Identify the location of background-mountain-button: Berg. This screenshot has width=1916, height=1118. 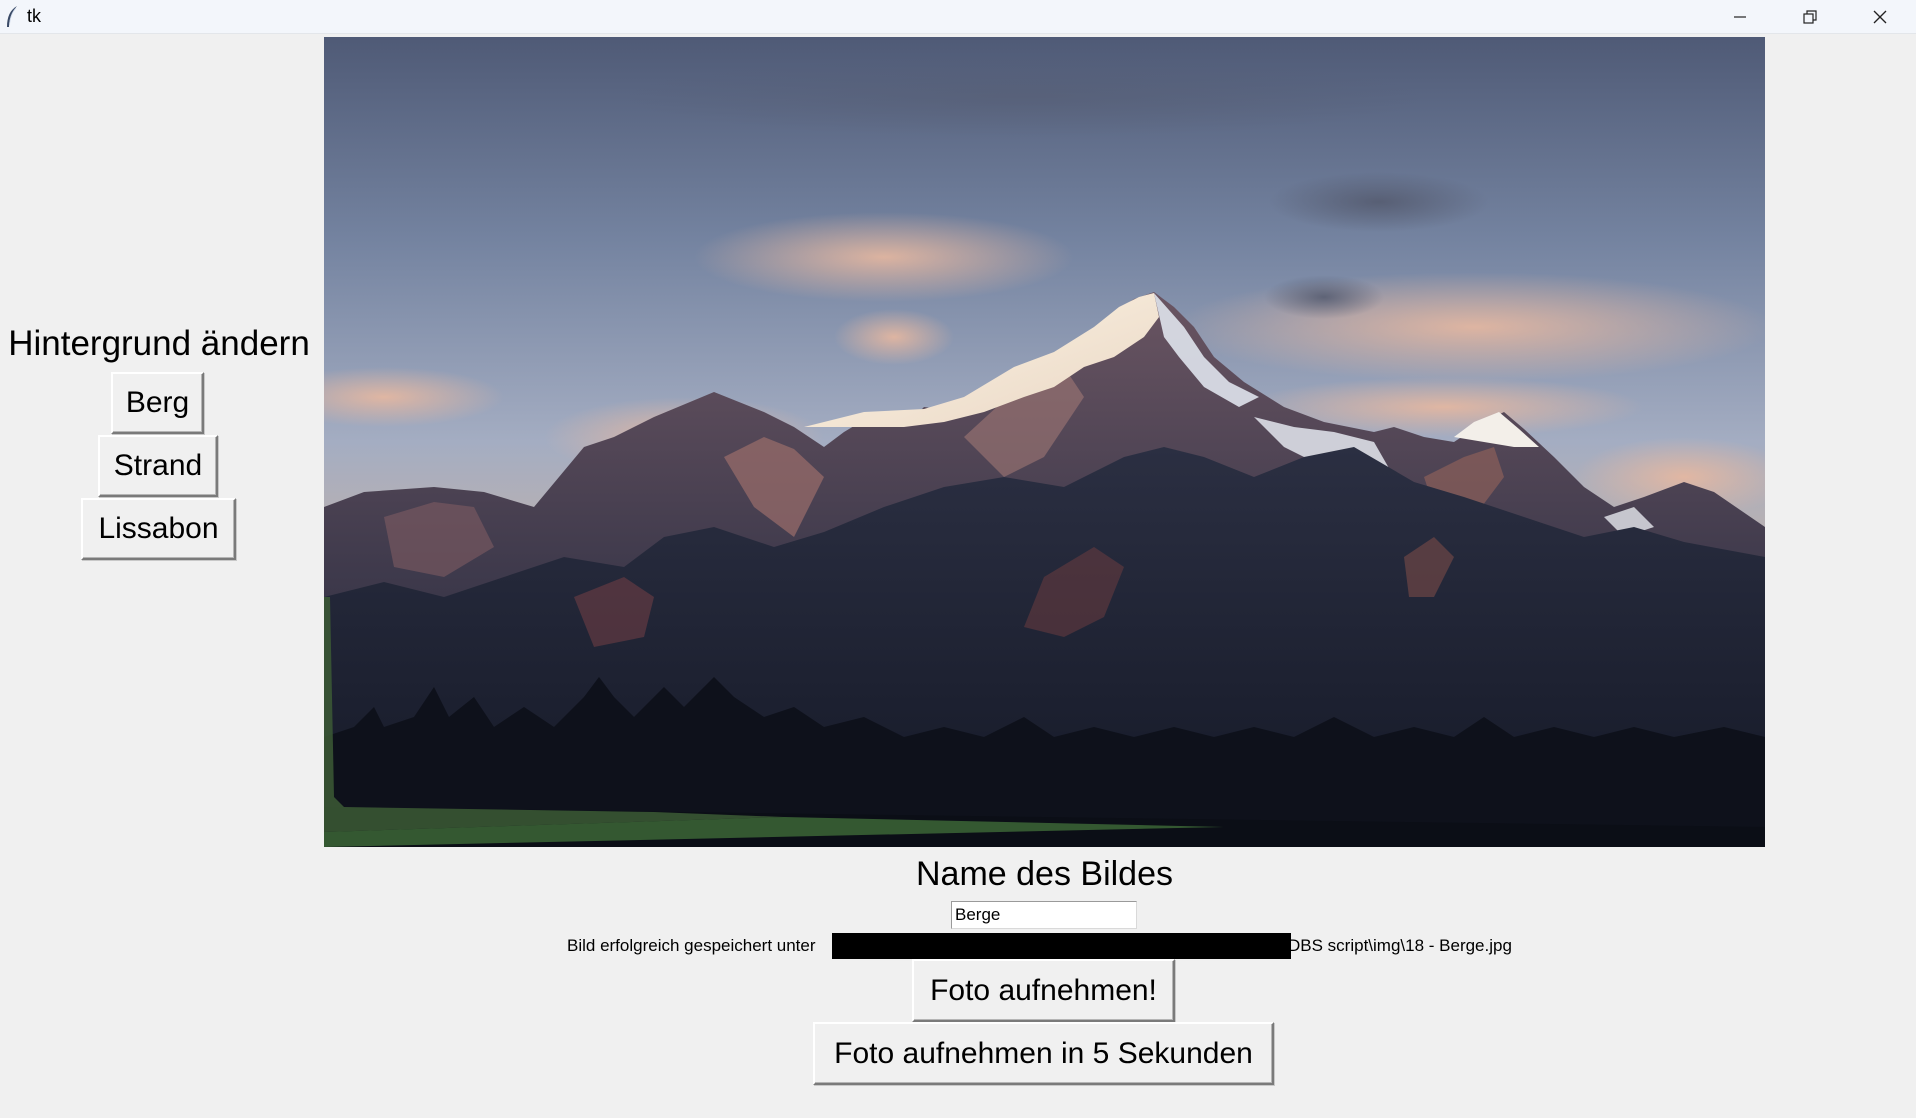
(157, 403).